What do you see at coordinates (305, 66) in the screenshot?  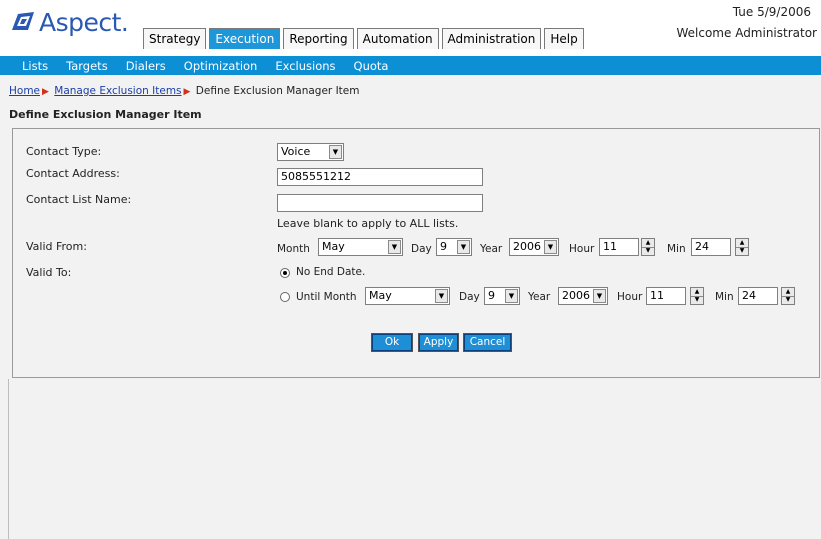 I see `subnav-exclusions: Exclusions` at bounding box center [305, 66].